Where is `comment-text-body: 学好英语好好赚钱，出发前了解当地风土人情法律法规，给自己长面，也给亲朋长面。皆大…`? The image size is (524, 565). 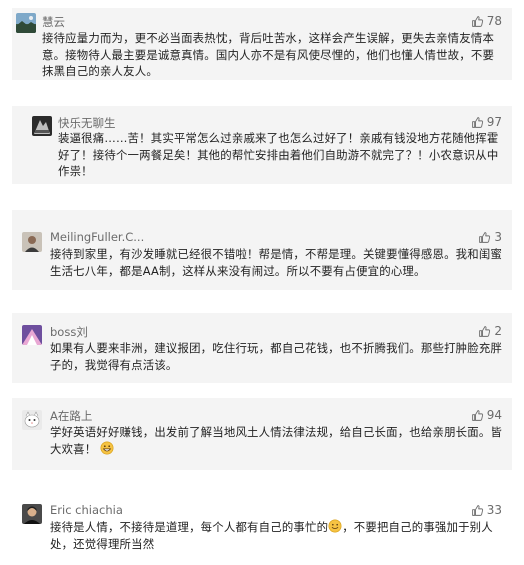
comment-text-body: 学好英语好好赚钱，出发前了解当地风土人情法律法规，给自己长面，也给亲朋长面。皆大… is located at coordinates (276, 440).